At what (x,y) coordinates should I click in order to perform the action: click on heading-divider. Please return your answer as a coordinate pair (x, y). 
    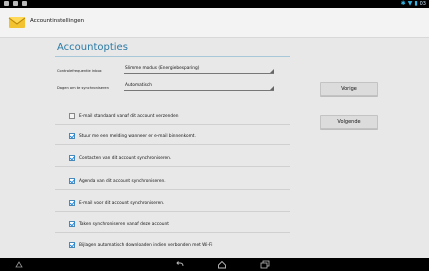
    Looking at the image, I should click on (172, 56).